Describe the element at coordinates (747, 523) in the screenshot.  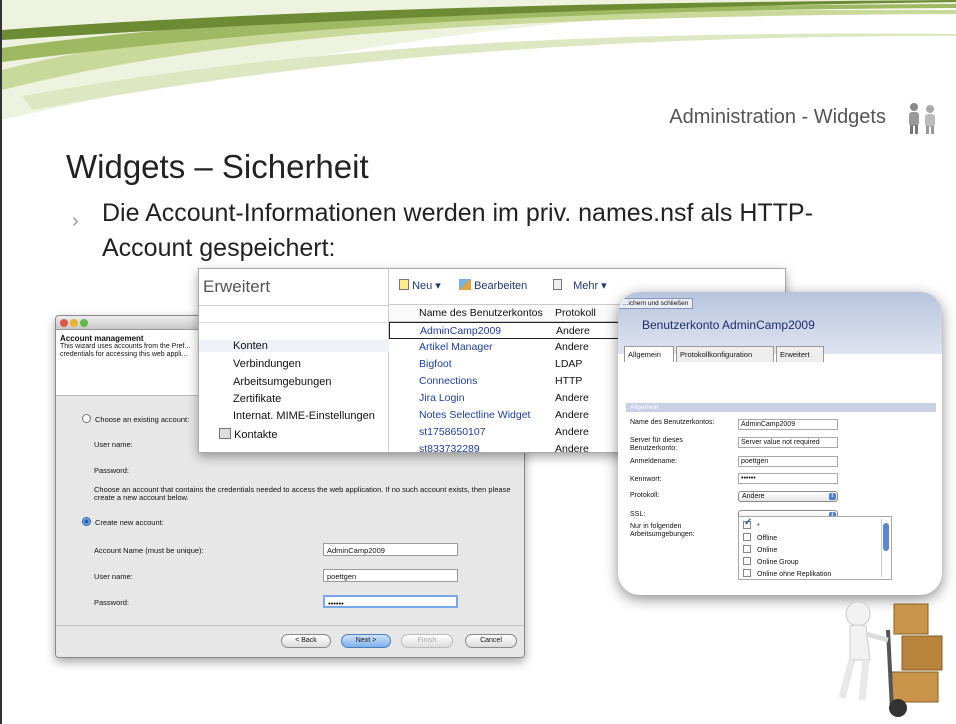
I see `checkbox-checked` at that location.